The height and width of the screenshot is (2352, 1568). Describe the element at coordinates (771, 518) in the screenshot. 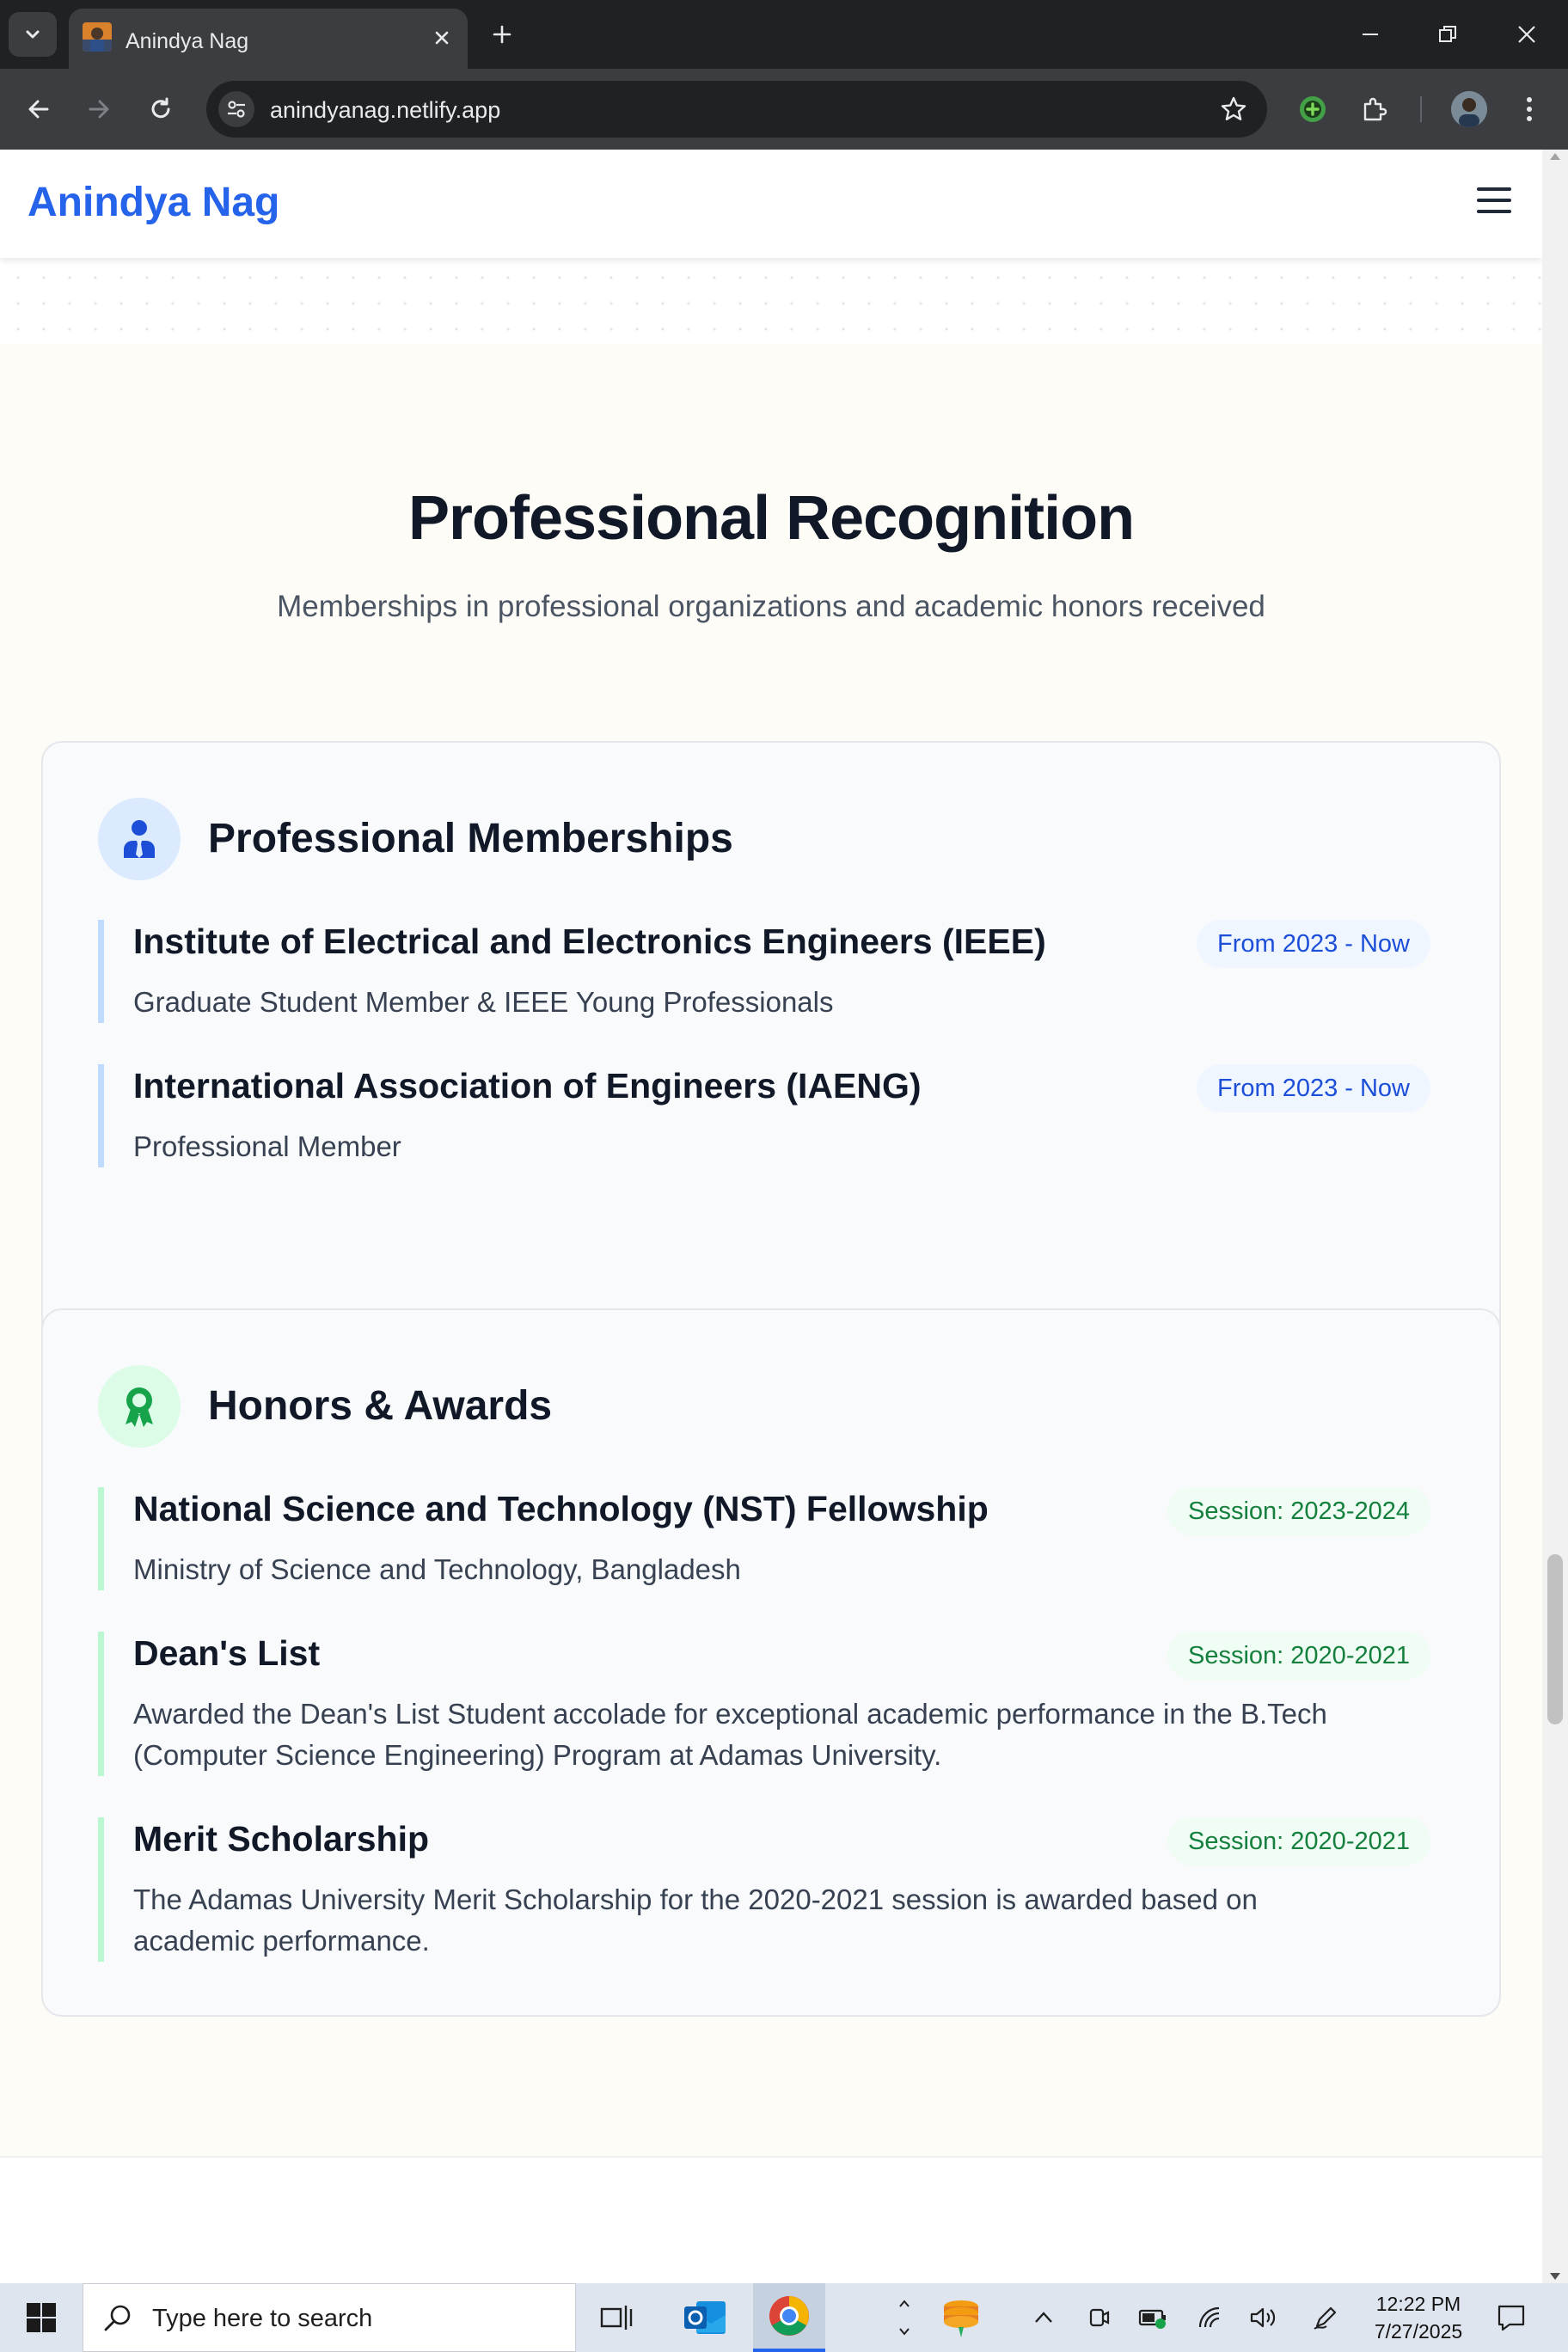

I see `section-title: Professional Recognition` at that location.